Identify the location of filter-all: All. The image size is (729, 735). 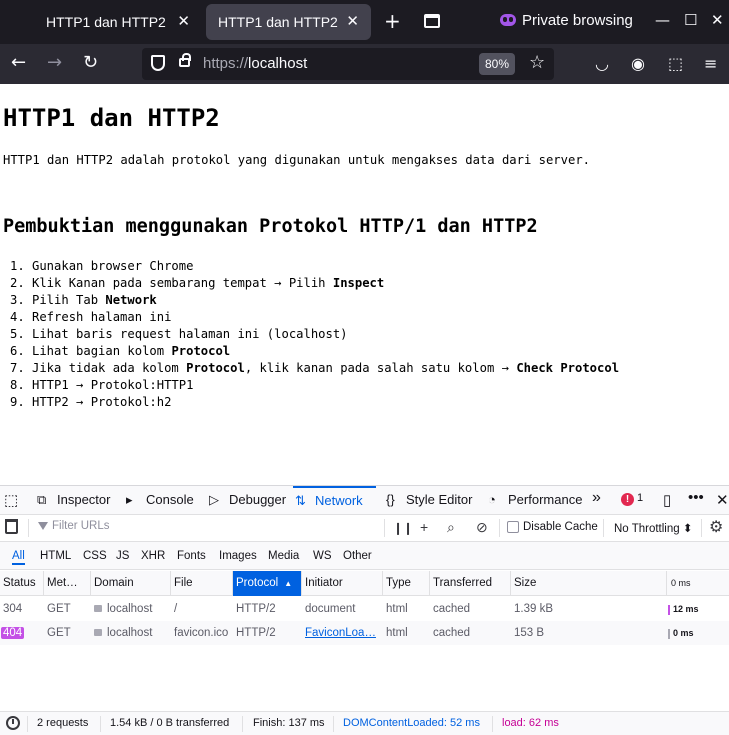
(18, 557).